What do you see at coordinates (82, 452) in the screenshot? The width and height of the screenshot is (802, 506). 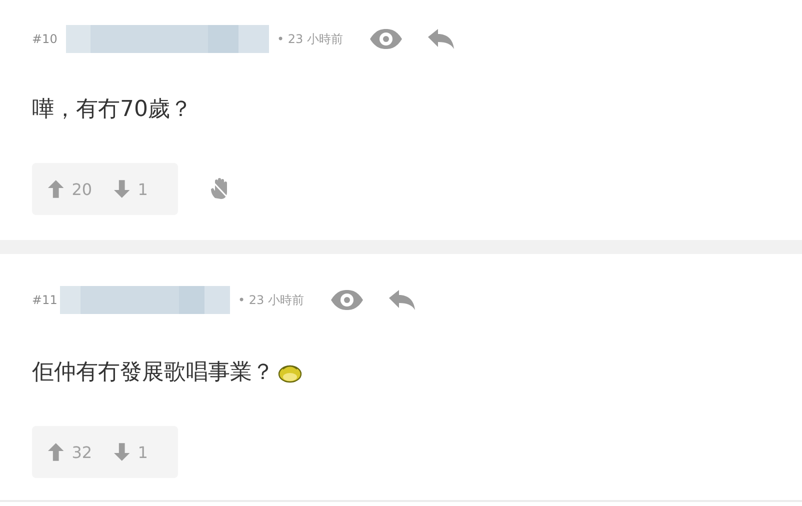 I see `upvote-count: 32` at bounding box center [82, 452].